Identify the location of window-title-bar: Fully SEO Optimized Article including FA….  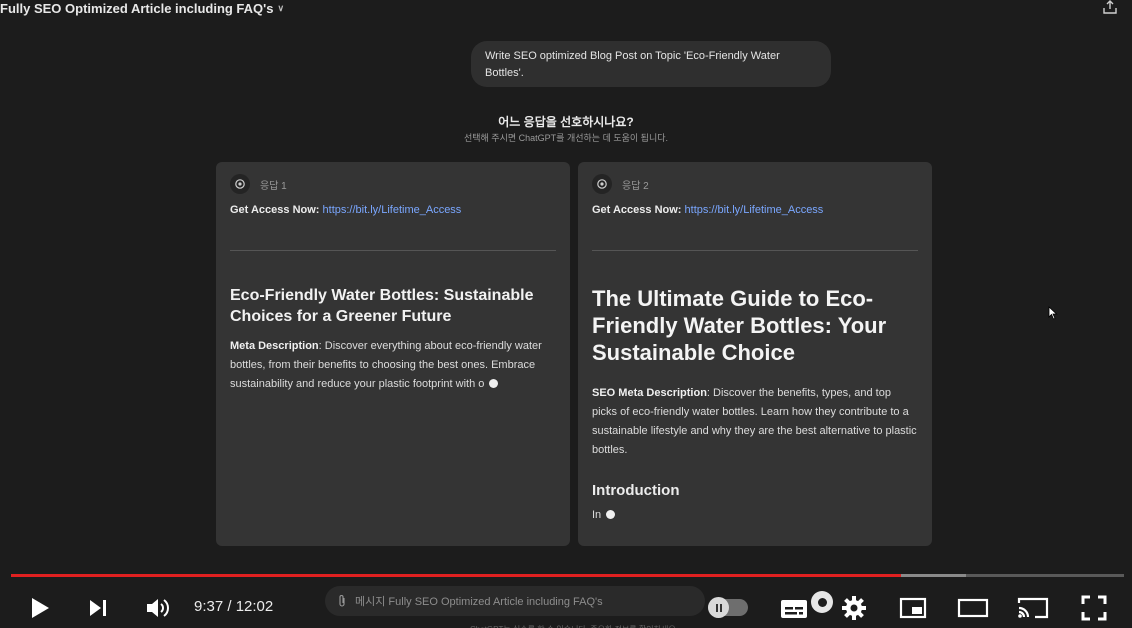
(142, 8).